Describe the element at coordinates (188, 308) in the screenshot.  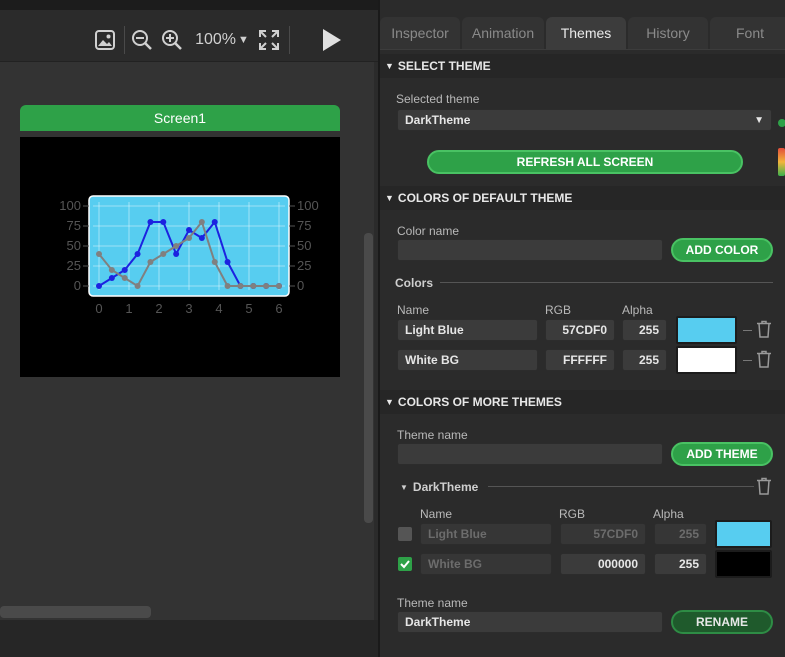
I see `x-tick-label: 3` at that location.